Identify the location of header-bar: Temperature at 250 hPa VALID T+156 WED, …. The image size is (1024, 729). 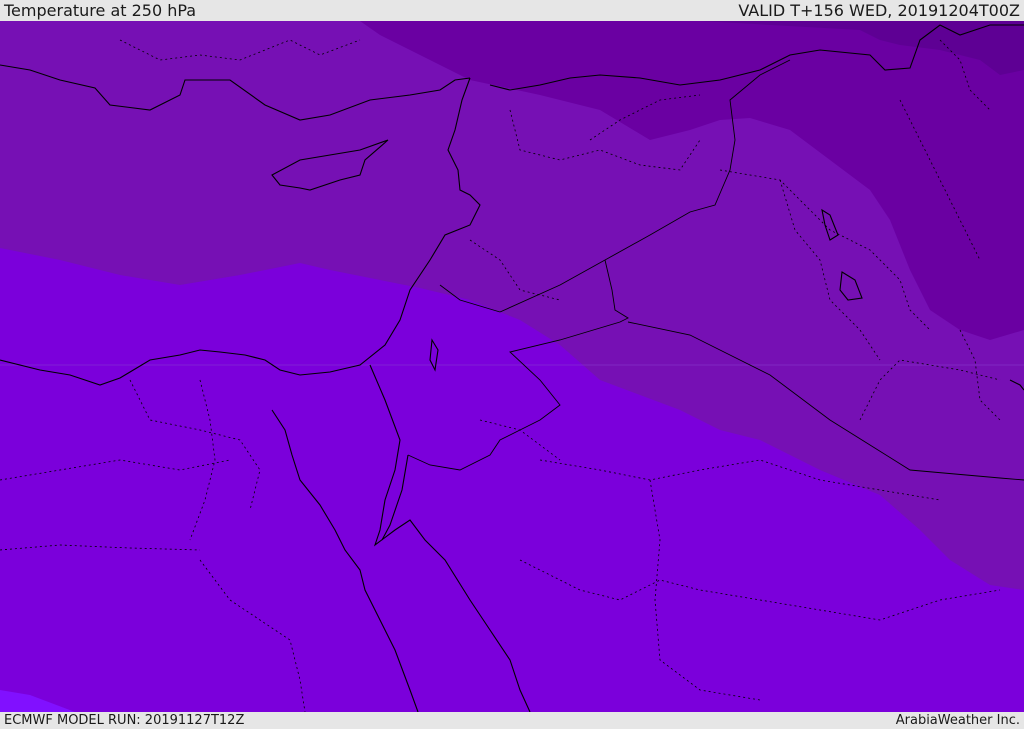
(512, 10).